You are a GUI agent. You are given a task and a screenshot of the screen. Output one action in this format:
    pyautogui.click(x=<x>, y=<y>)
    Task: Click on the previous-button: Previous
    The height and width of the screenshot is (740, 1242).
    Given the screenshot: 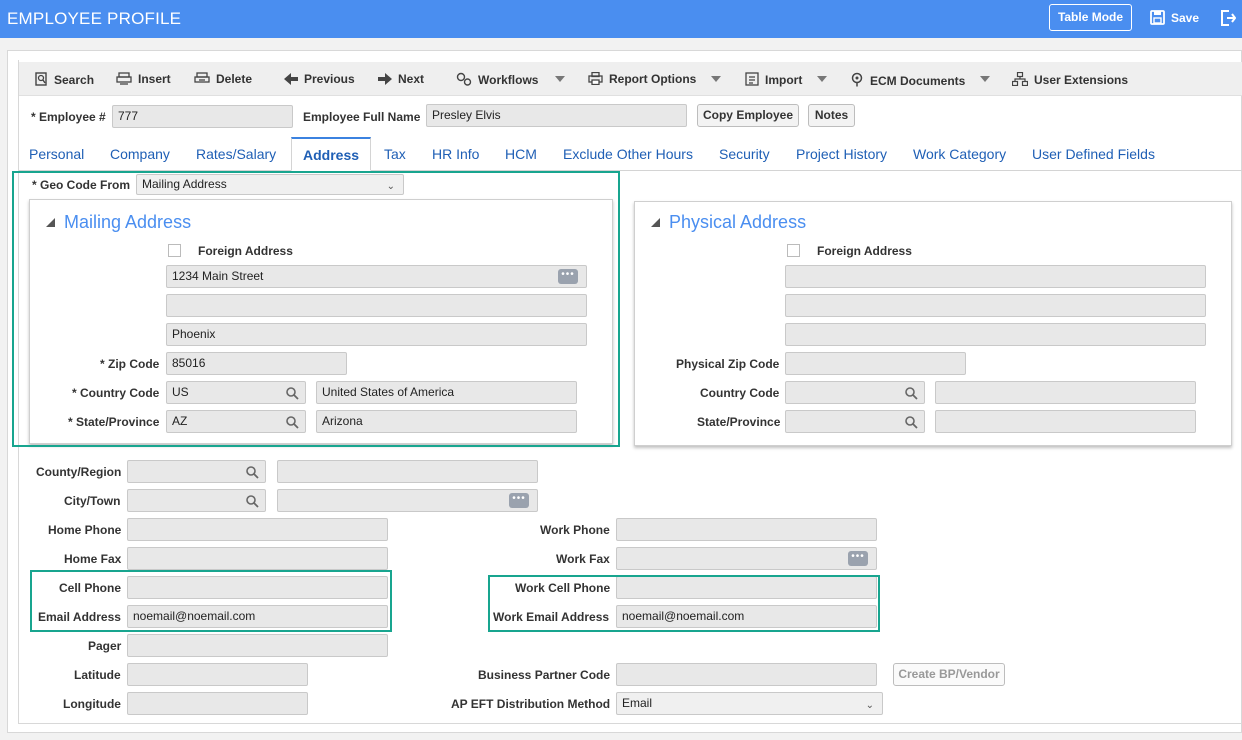 What is the action you would take?
    pyautogui.click(x=319, y=79)
    